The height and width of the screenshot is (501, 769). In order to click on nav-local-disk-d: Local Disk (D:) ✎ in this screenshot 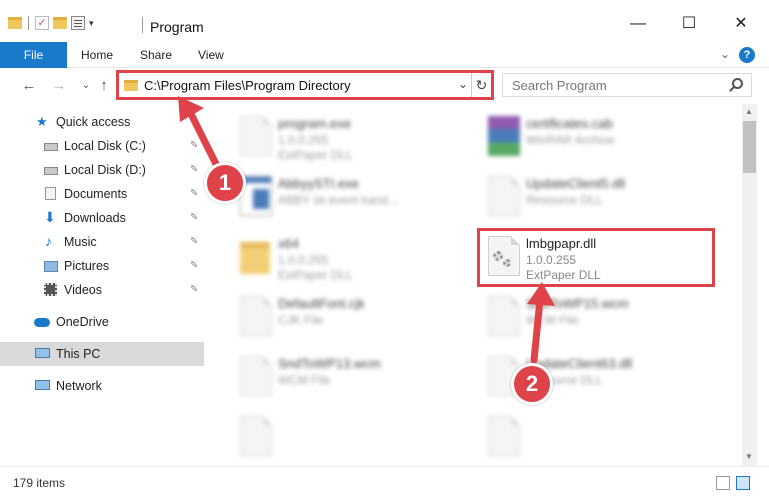, I will do `click(106, 170)`.